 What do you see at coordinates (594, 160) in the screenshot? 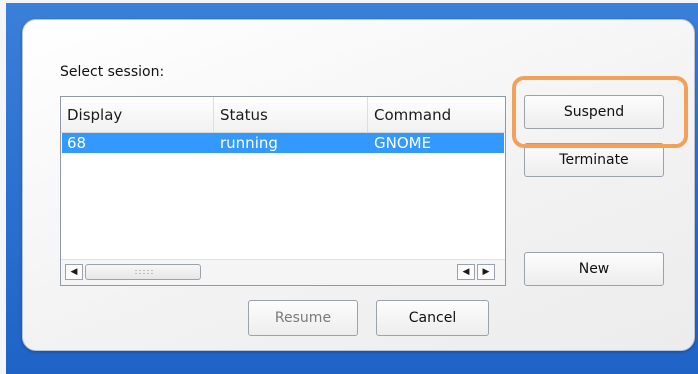
I see `terminate-button: Terminate` at bounding box center [594, 160].